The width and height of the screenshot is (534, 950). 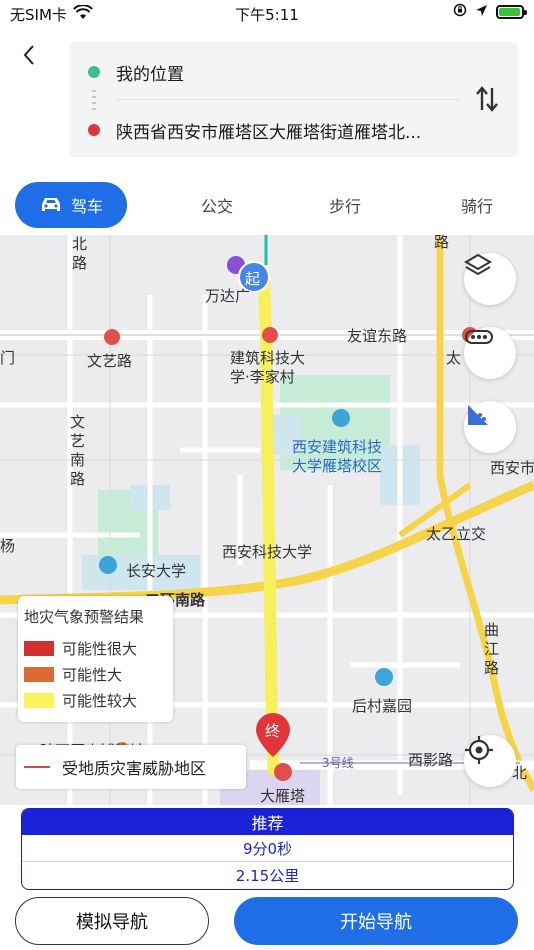 What do you see at coordinates (100, 648) in the screenshot?
I see `legend-item-label: 可能性很大` at bounding box center [100, 648].